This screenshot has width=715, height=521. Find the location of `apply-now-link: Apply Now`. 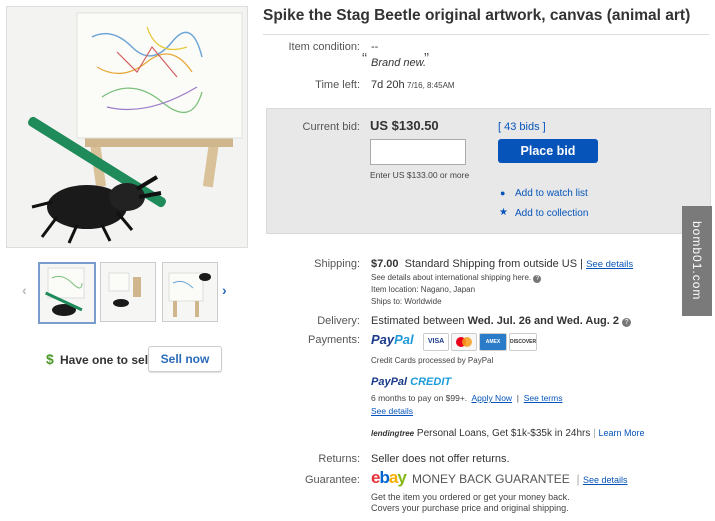

apply-now-link: Apply Now is located at coordinates (491, 398).